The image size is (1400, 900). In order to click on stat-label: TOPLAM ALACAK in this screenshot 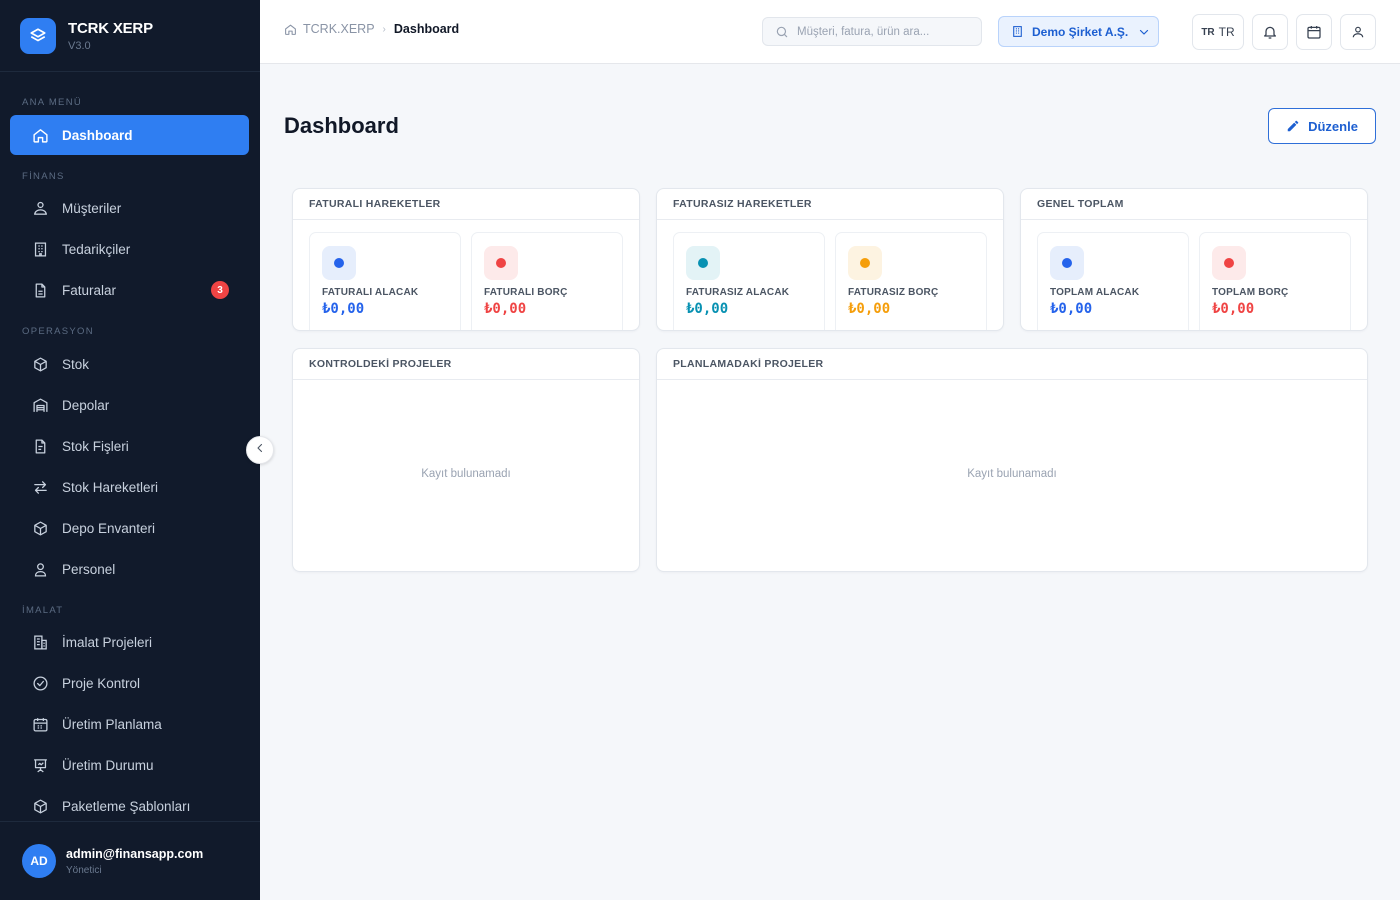, I will do `click(1095, 292)`.